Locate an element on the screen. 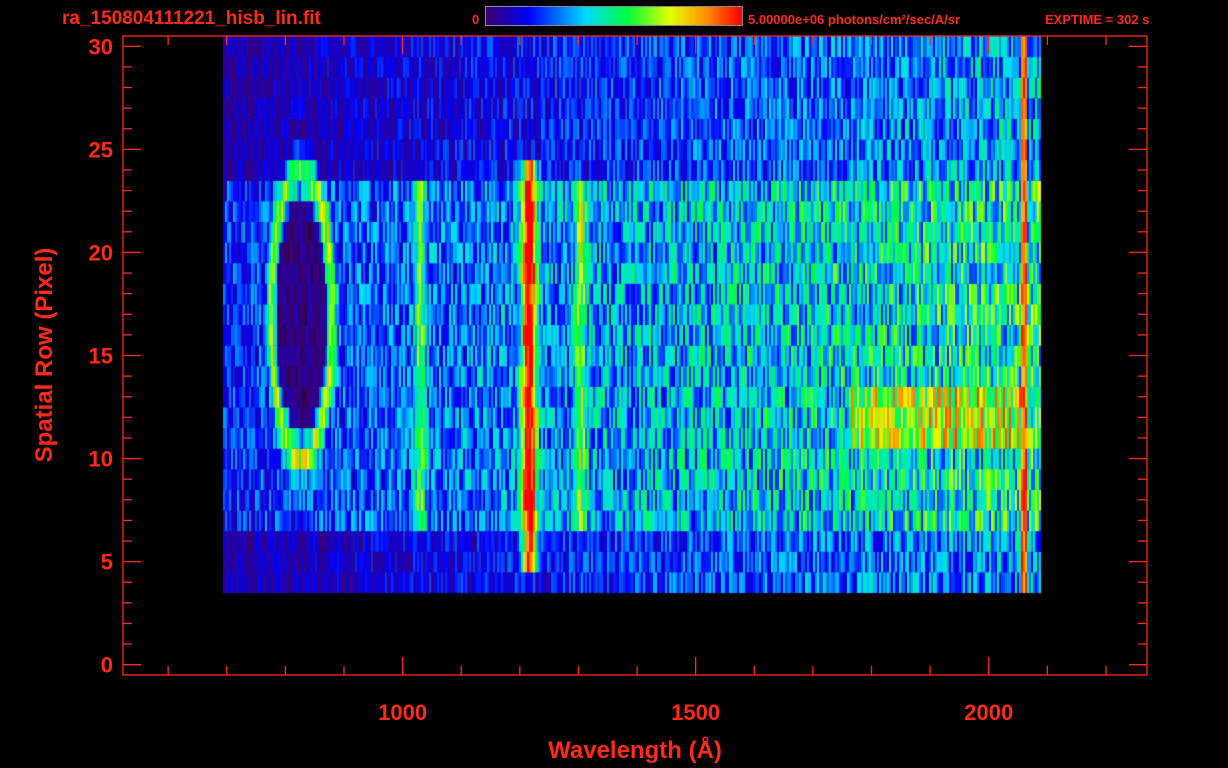 Image resolution: width=1228 pixels, height=768 pixels. y-axis-label: Spatial Row (Pixel) is located at coordinates (44, 355).